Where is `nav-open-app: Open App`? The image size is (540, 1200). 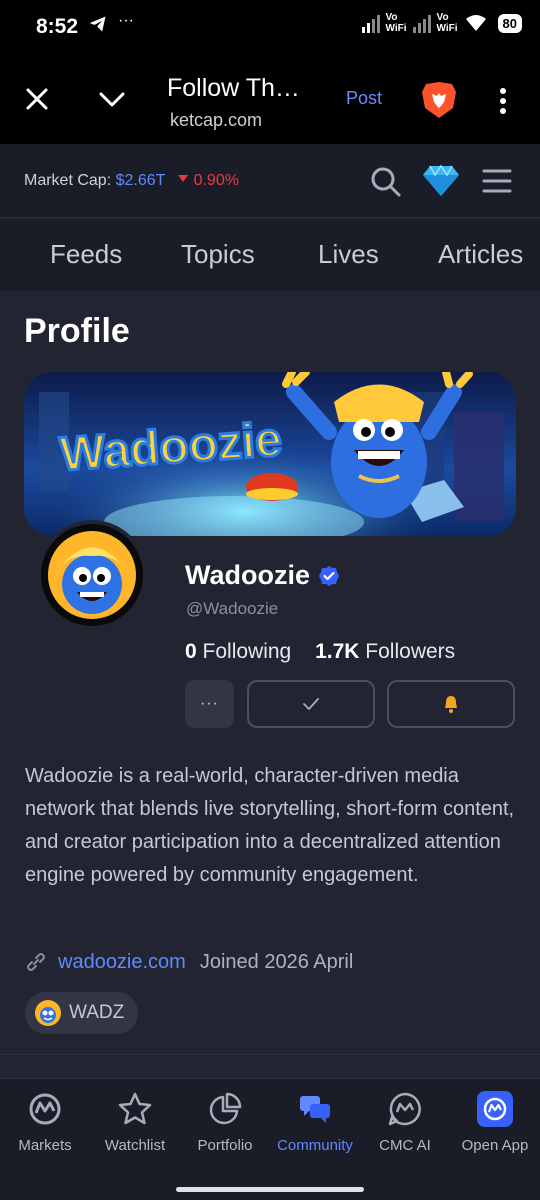 nav-open-app: Open App is located at coordinates (495, 1122).